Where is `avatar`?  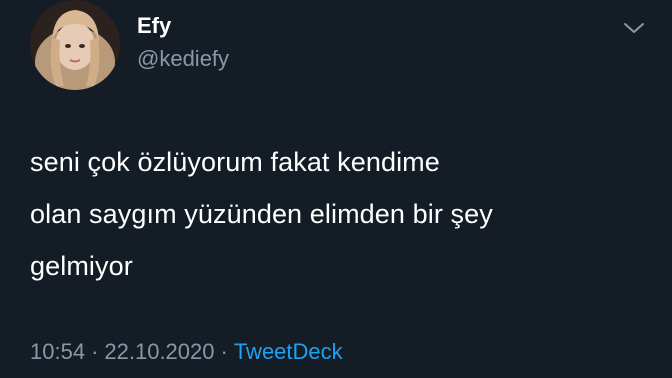
avatar is located at coordinates (75, 45).